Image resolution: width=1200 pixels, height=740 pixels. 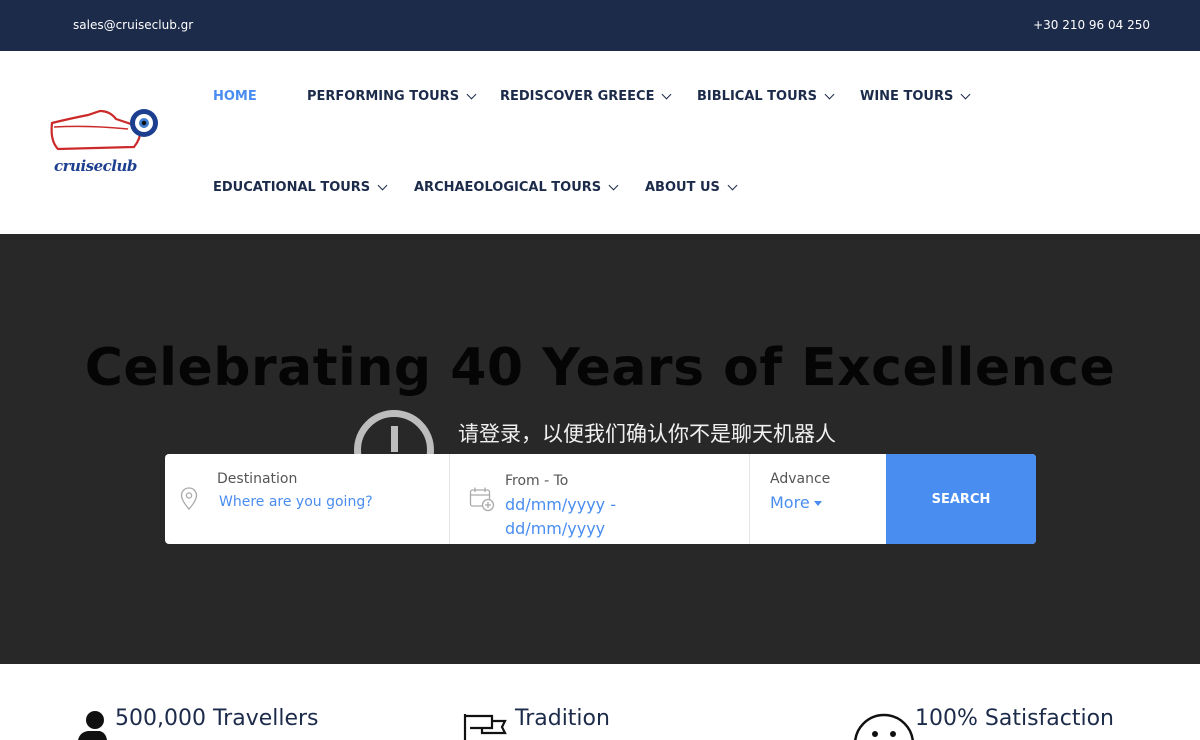 I want to click on destination-input: Where are you going?, so click(x=296, y=502).